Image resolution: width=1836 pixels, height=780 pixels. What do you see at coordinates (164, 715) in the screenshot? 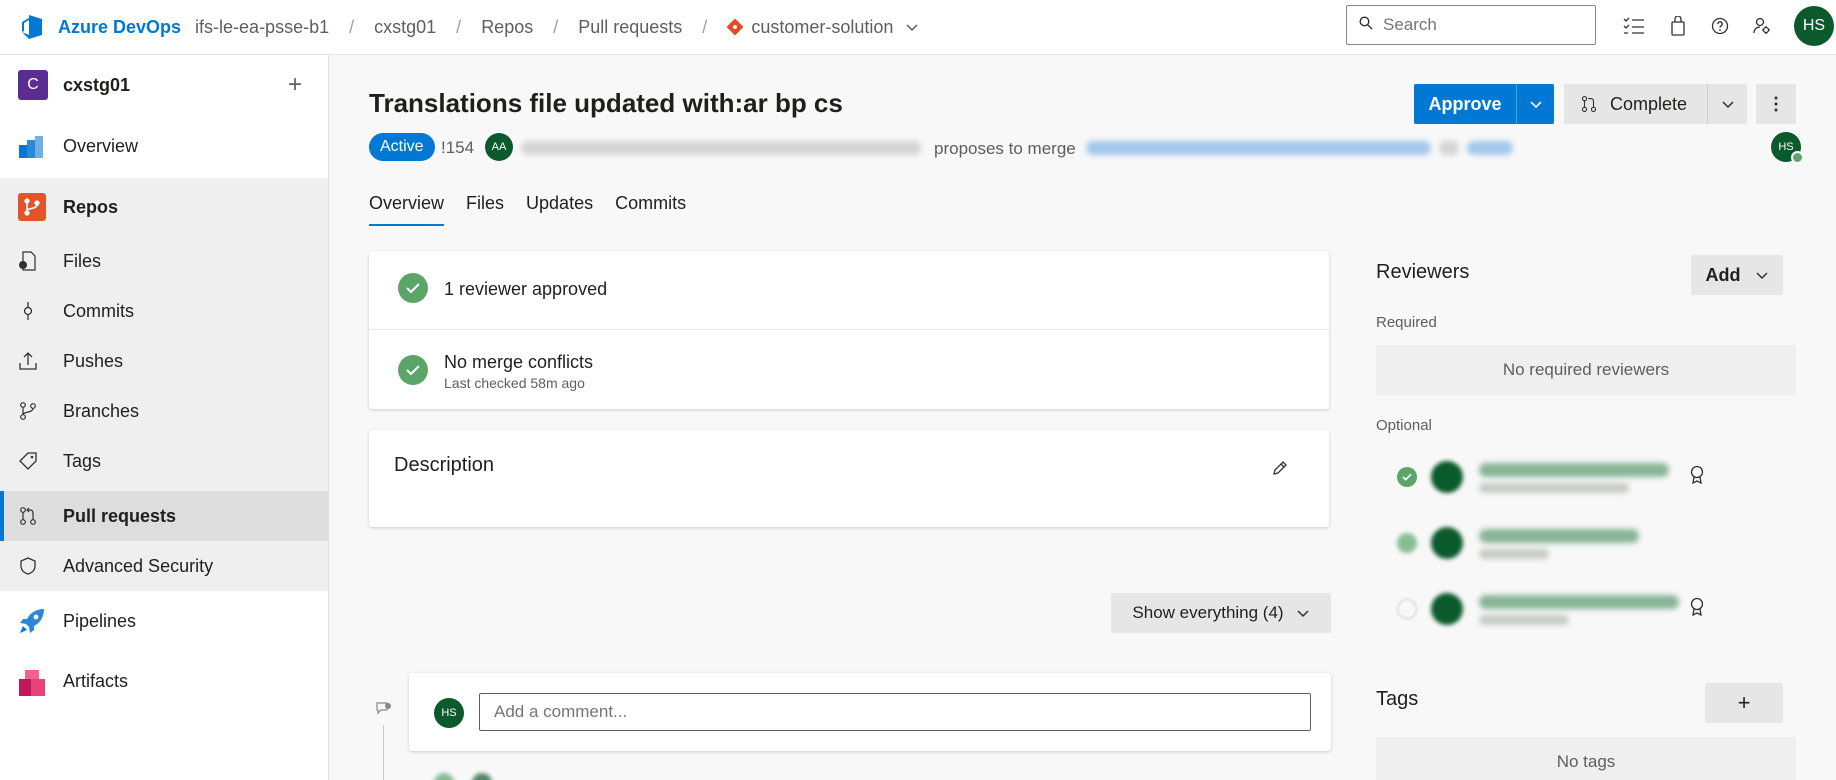
I see `sidebar-item-artifacts: Artifacts` at bounding box center [164, 715].